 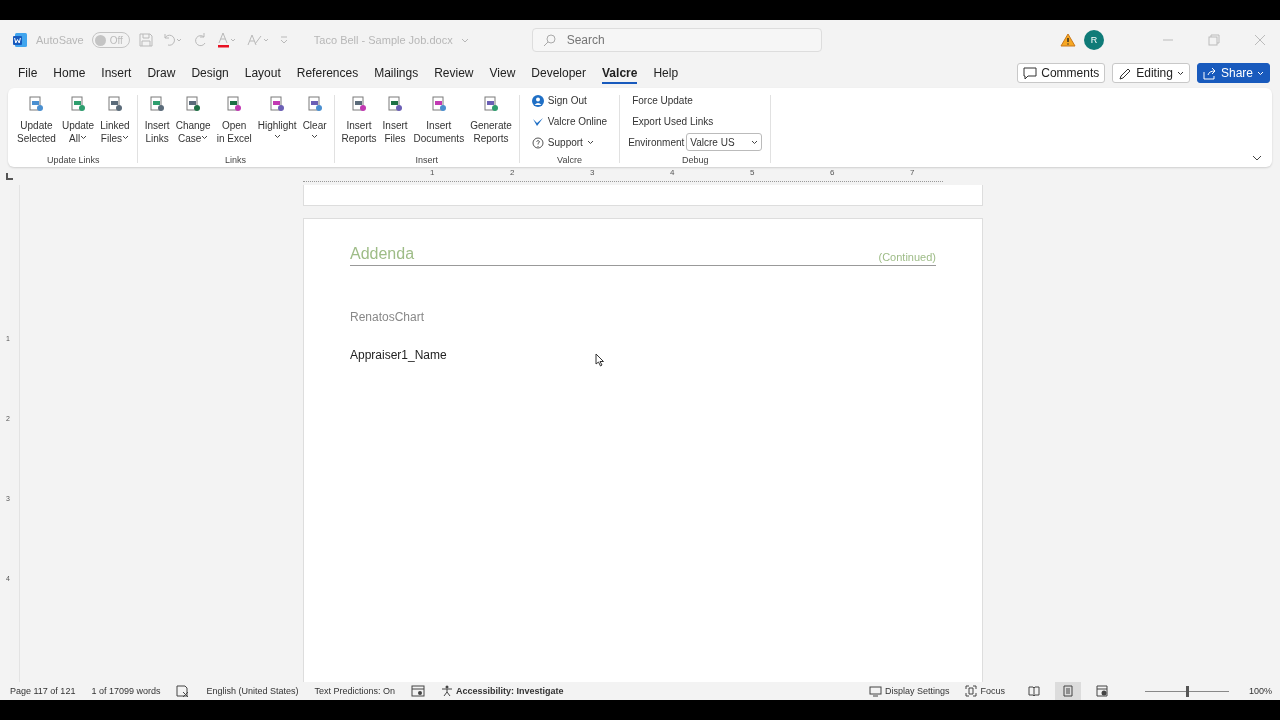 I want to click on ribbon-tab: Draw, so click(x=161, y=73).